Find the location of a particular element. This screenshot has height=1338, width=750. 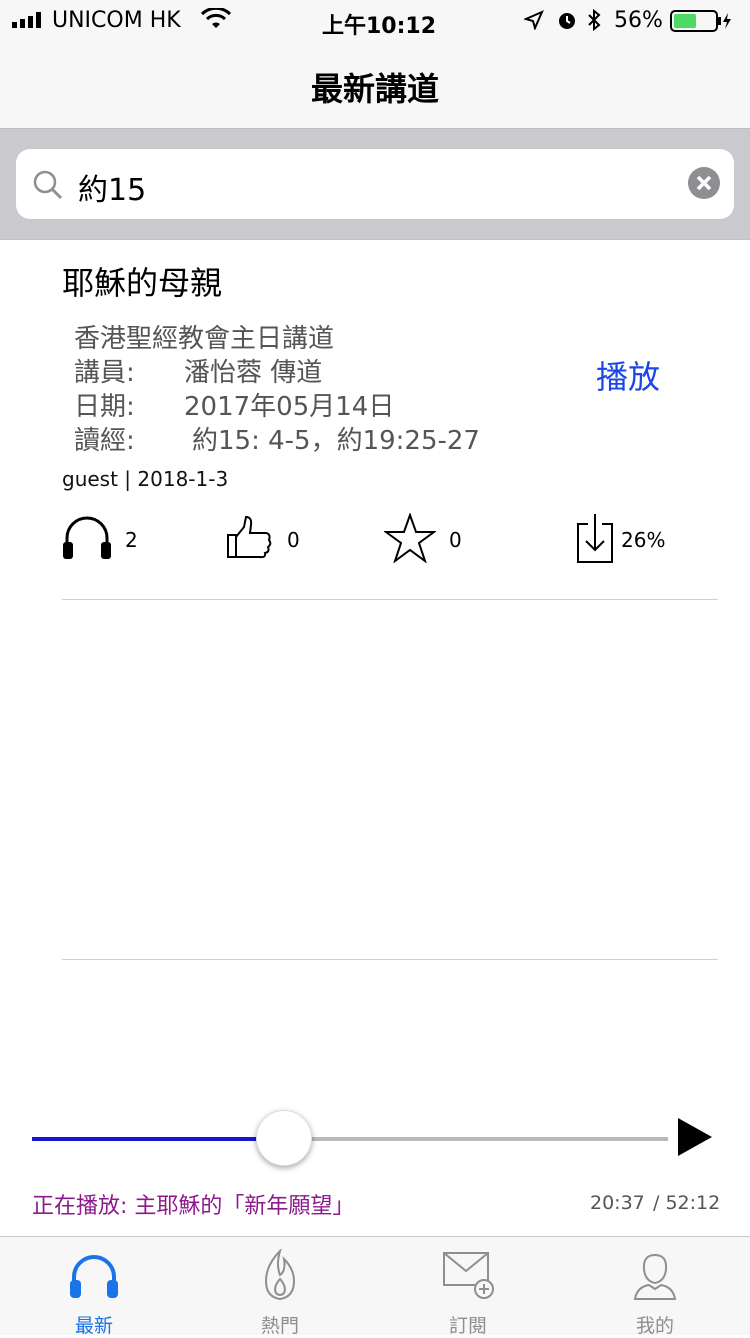

clock-label: 上午10:12 is located at coordinates (379, 26).